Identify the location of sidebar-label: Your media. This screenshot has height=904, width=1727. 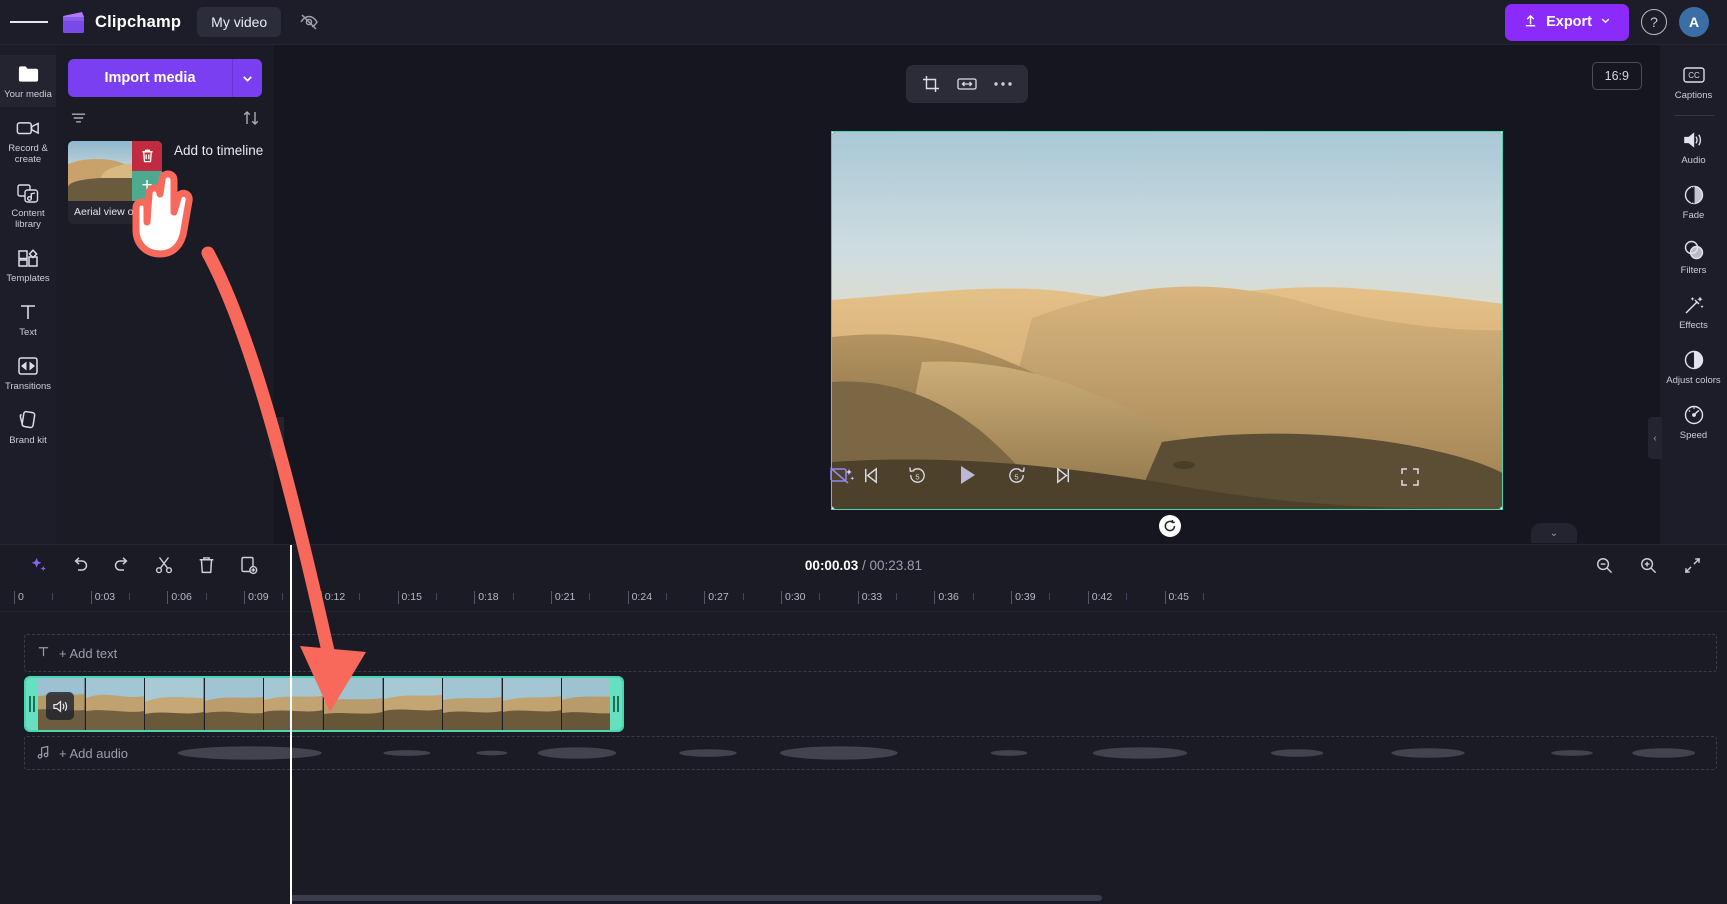
(28, 94).